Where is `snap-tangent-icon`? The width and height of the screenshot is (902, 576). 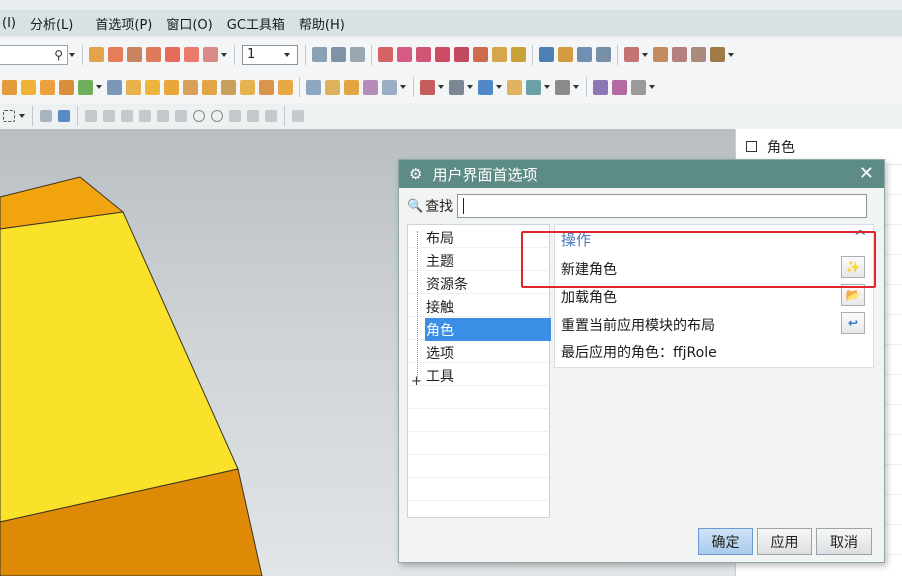 snap-tangent-icon is located at coordinates (217, 116).